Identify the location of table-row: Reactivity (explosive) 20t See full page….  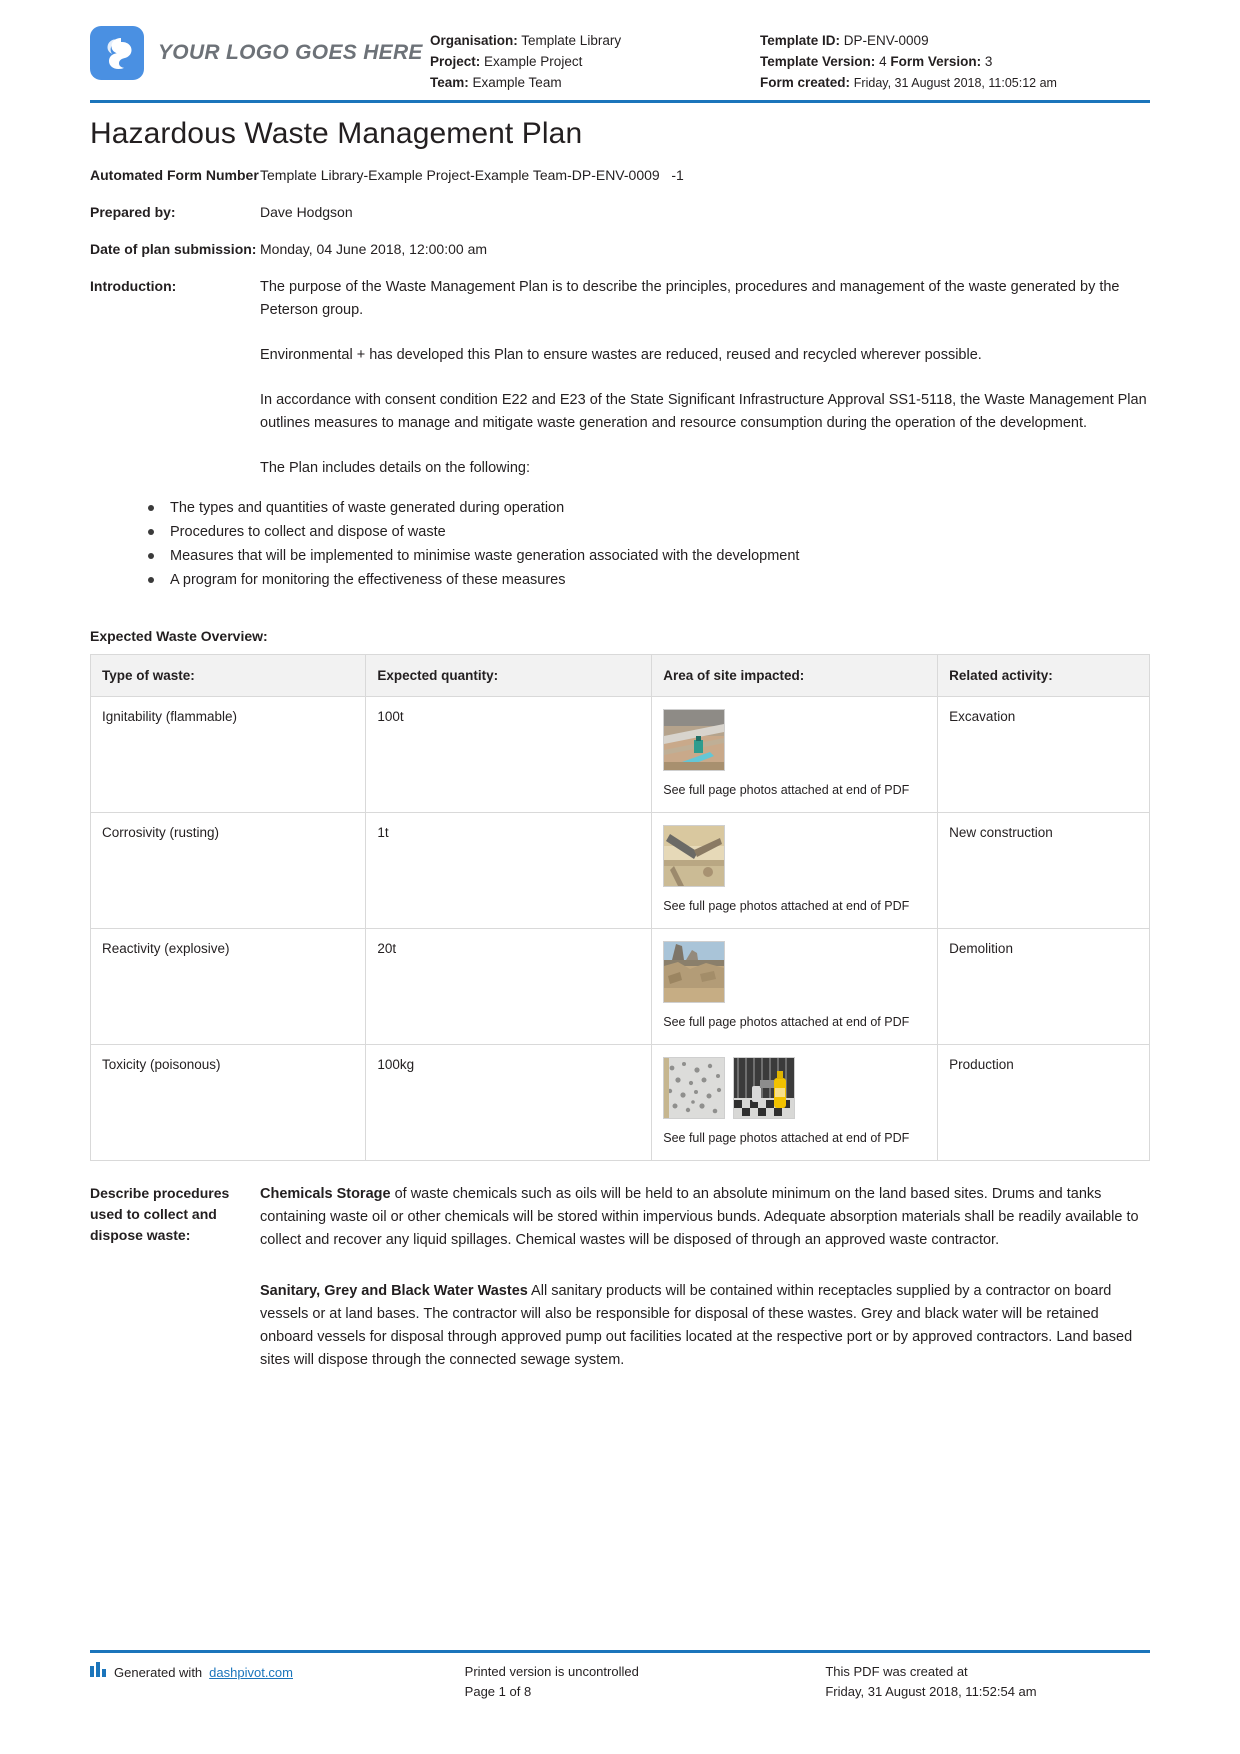
(619, 986).